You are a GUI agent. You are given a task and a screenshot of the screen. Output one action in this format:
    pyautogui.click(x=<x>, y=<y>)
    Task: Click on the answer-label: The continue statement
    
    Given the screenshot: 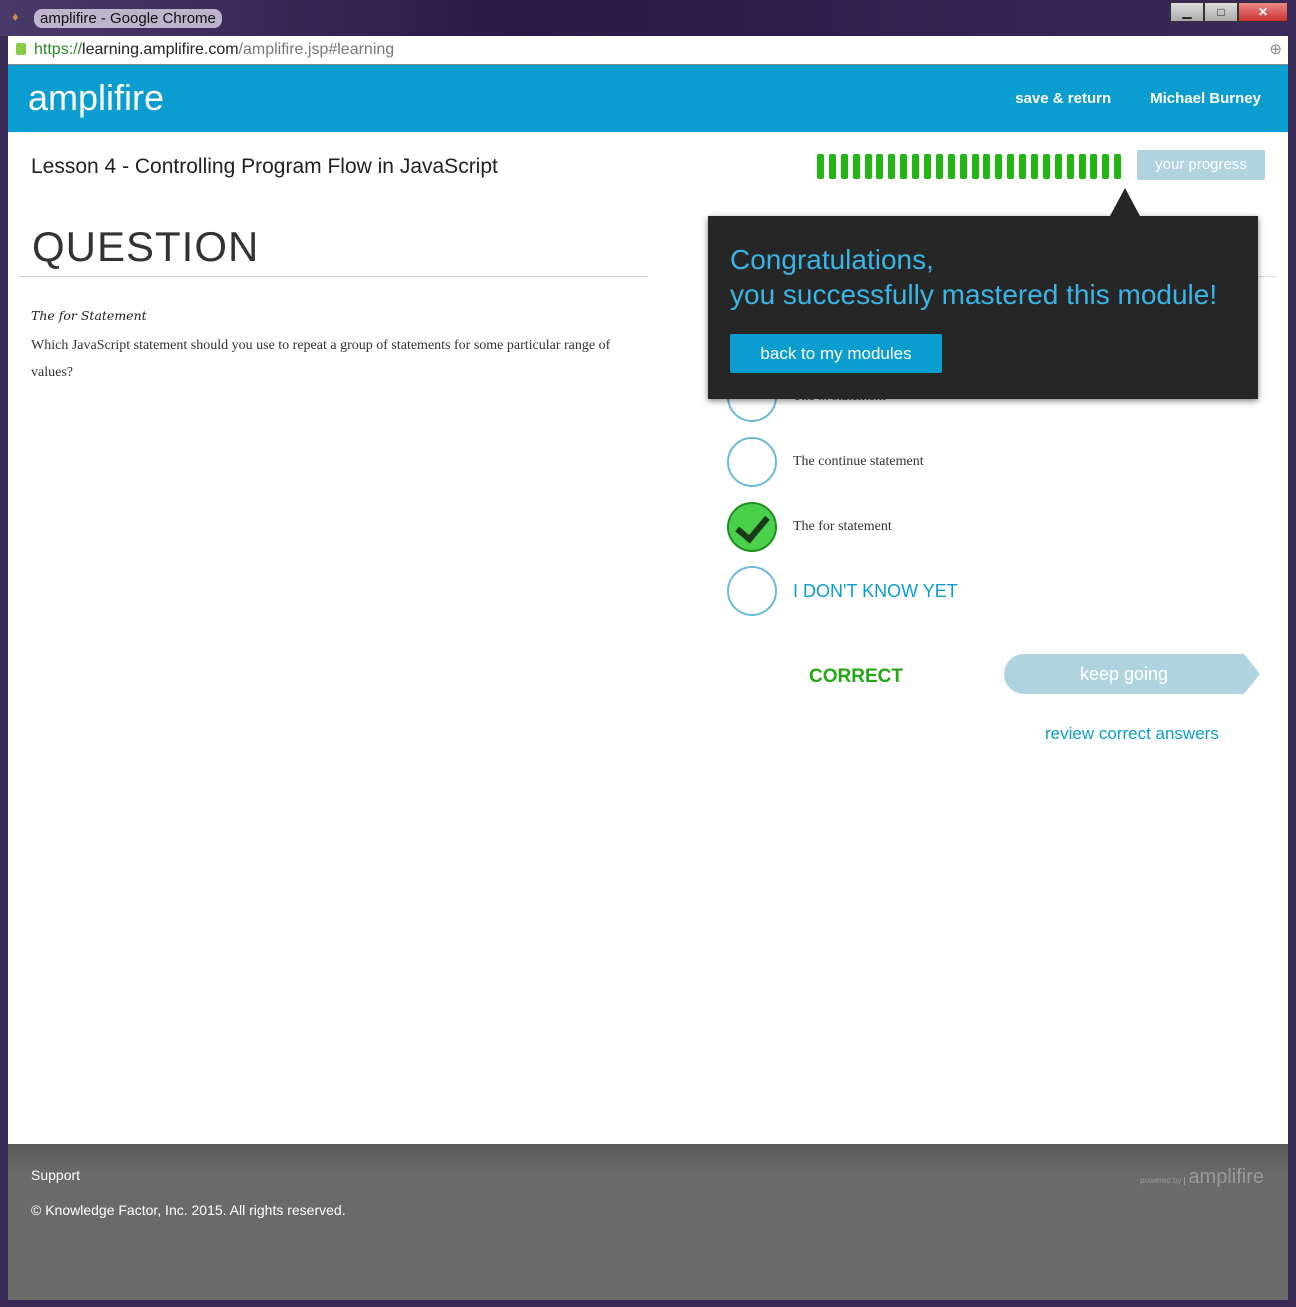 What is the action you would take?
    pyautogui.click(x=858, y=461)
    